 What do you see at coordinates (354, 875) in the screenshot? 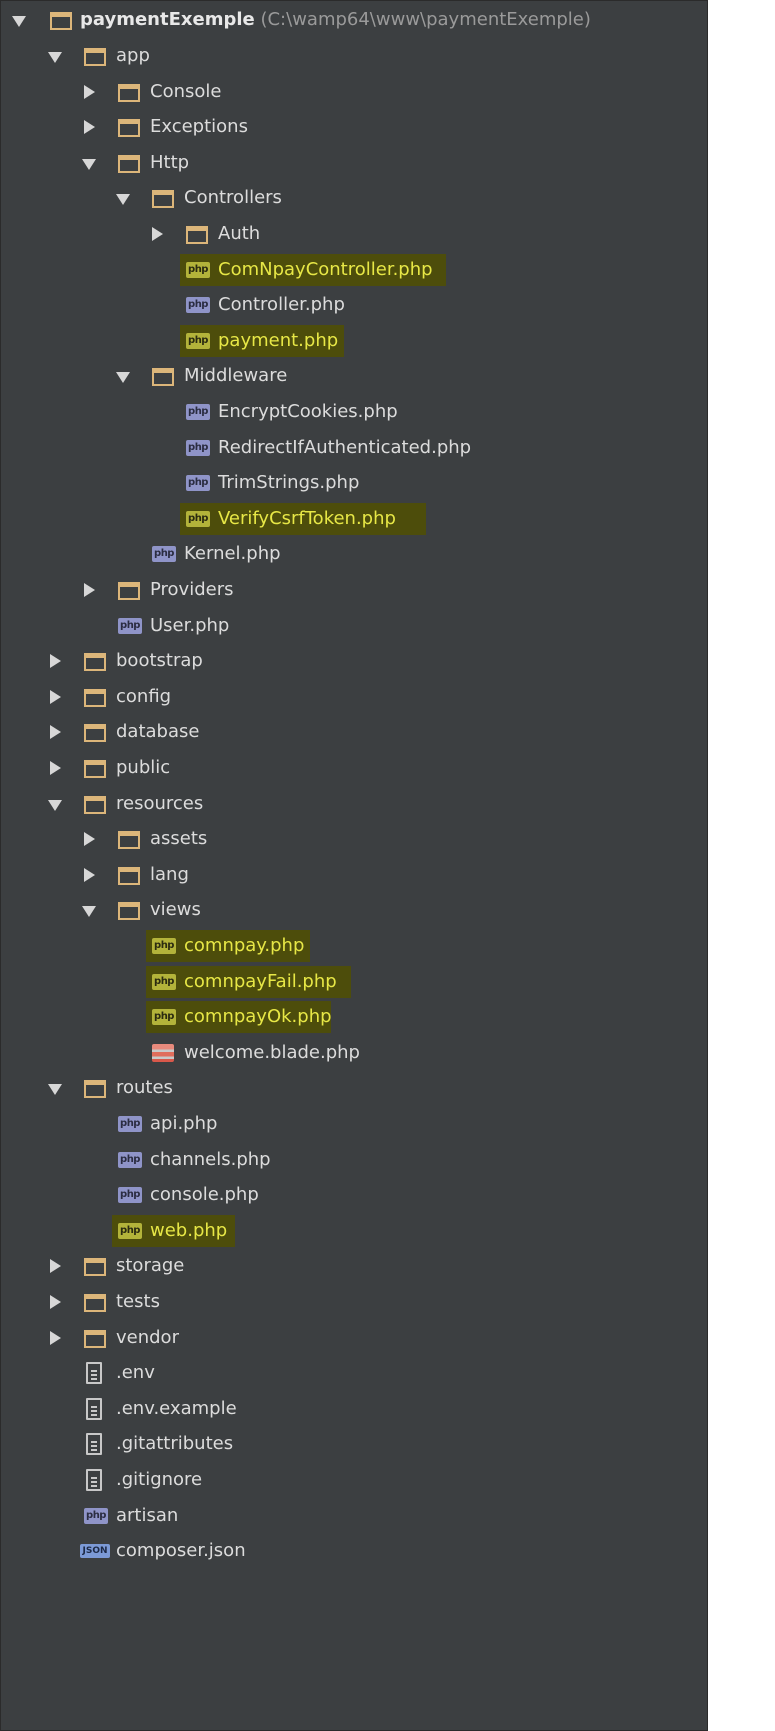
I see `tree-folder-row: lang` at bounding box center [354, 875].